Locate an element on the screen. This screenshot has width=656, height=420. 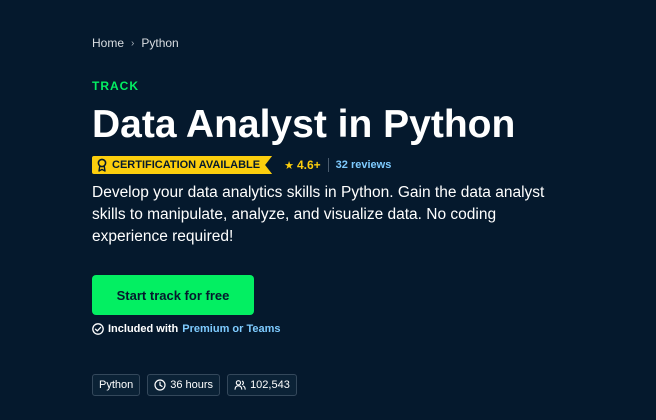
included-with-note: Included with Premium or Teams is located at coordinates (186, 329).